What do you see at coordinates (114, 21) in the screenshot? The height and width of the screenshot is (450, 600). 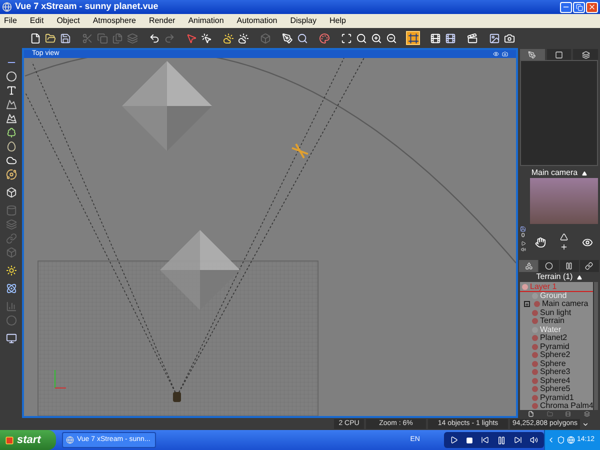 I see `menu-item: Atmosphere` at bounding box center [114, 21].